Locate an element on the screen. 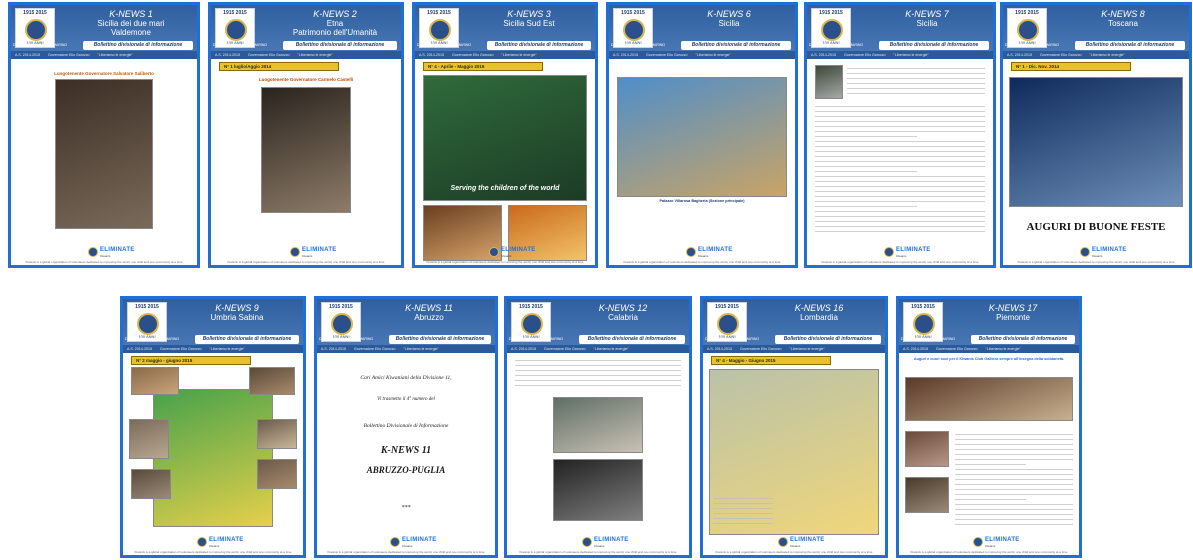  issue-number-bar: N° 1 luglio/Aggio 2014 is located at coordinates (279, 66).